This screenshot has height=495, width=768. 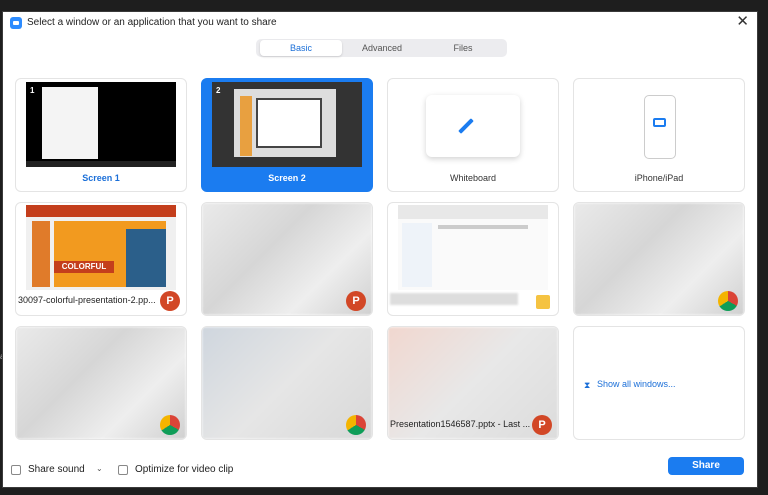 I want to click on optimize-video-label: Optimize for video clip, so click(x=184, y=469).